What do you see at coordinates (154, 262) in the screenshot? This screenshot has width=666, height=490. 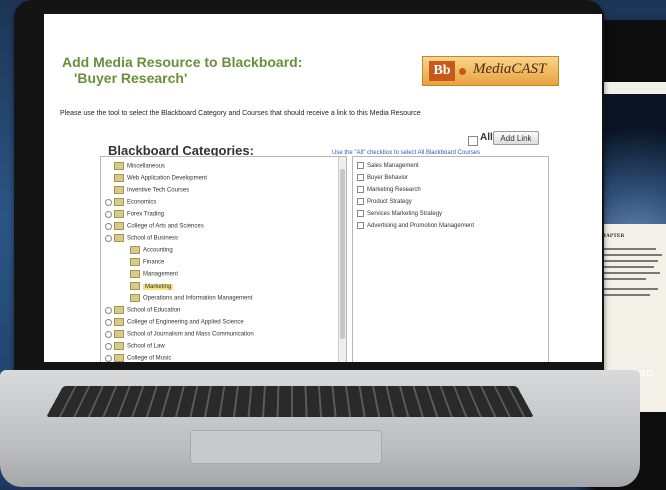 I see `category-tree-item-label: Finance` at bounding box center [154, 262].